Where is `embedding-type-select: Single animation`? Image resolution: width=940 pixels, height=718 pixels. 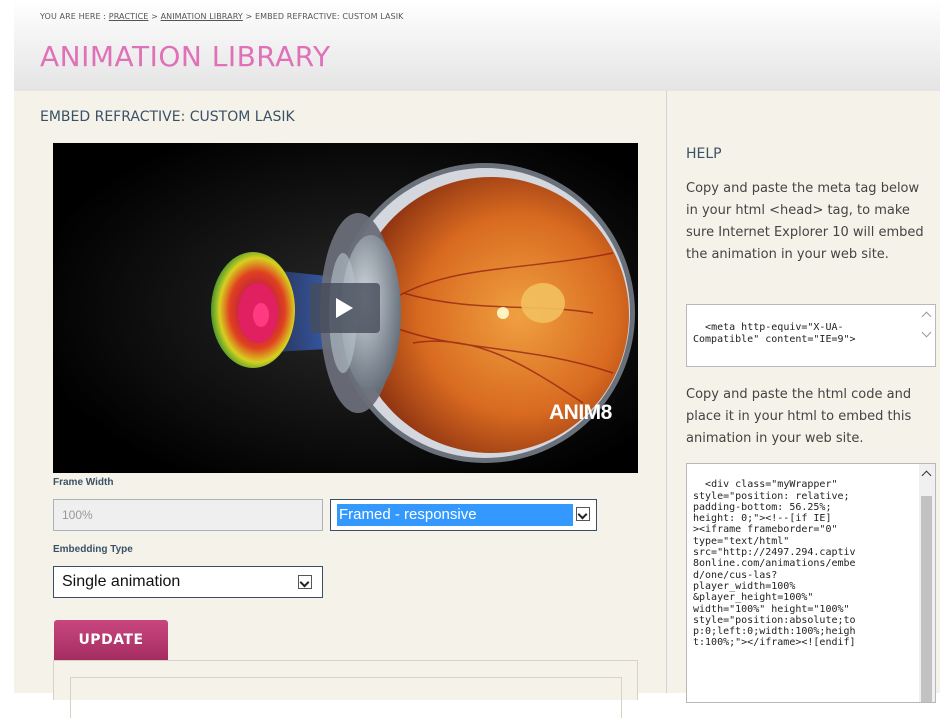 embedding-type-select: Single animation is located at coordinates (188, 582).